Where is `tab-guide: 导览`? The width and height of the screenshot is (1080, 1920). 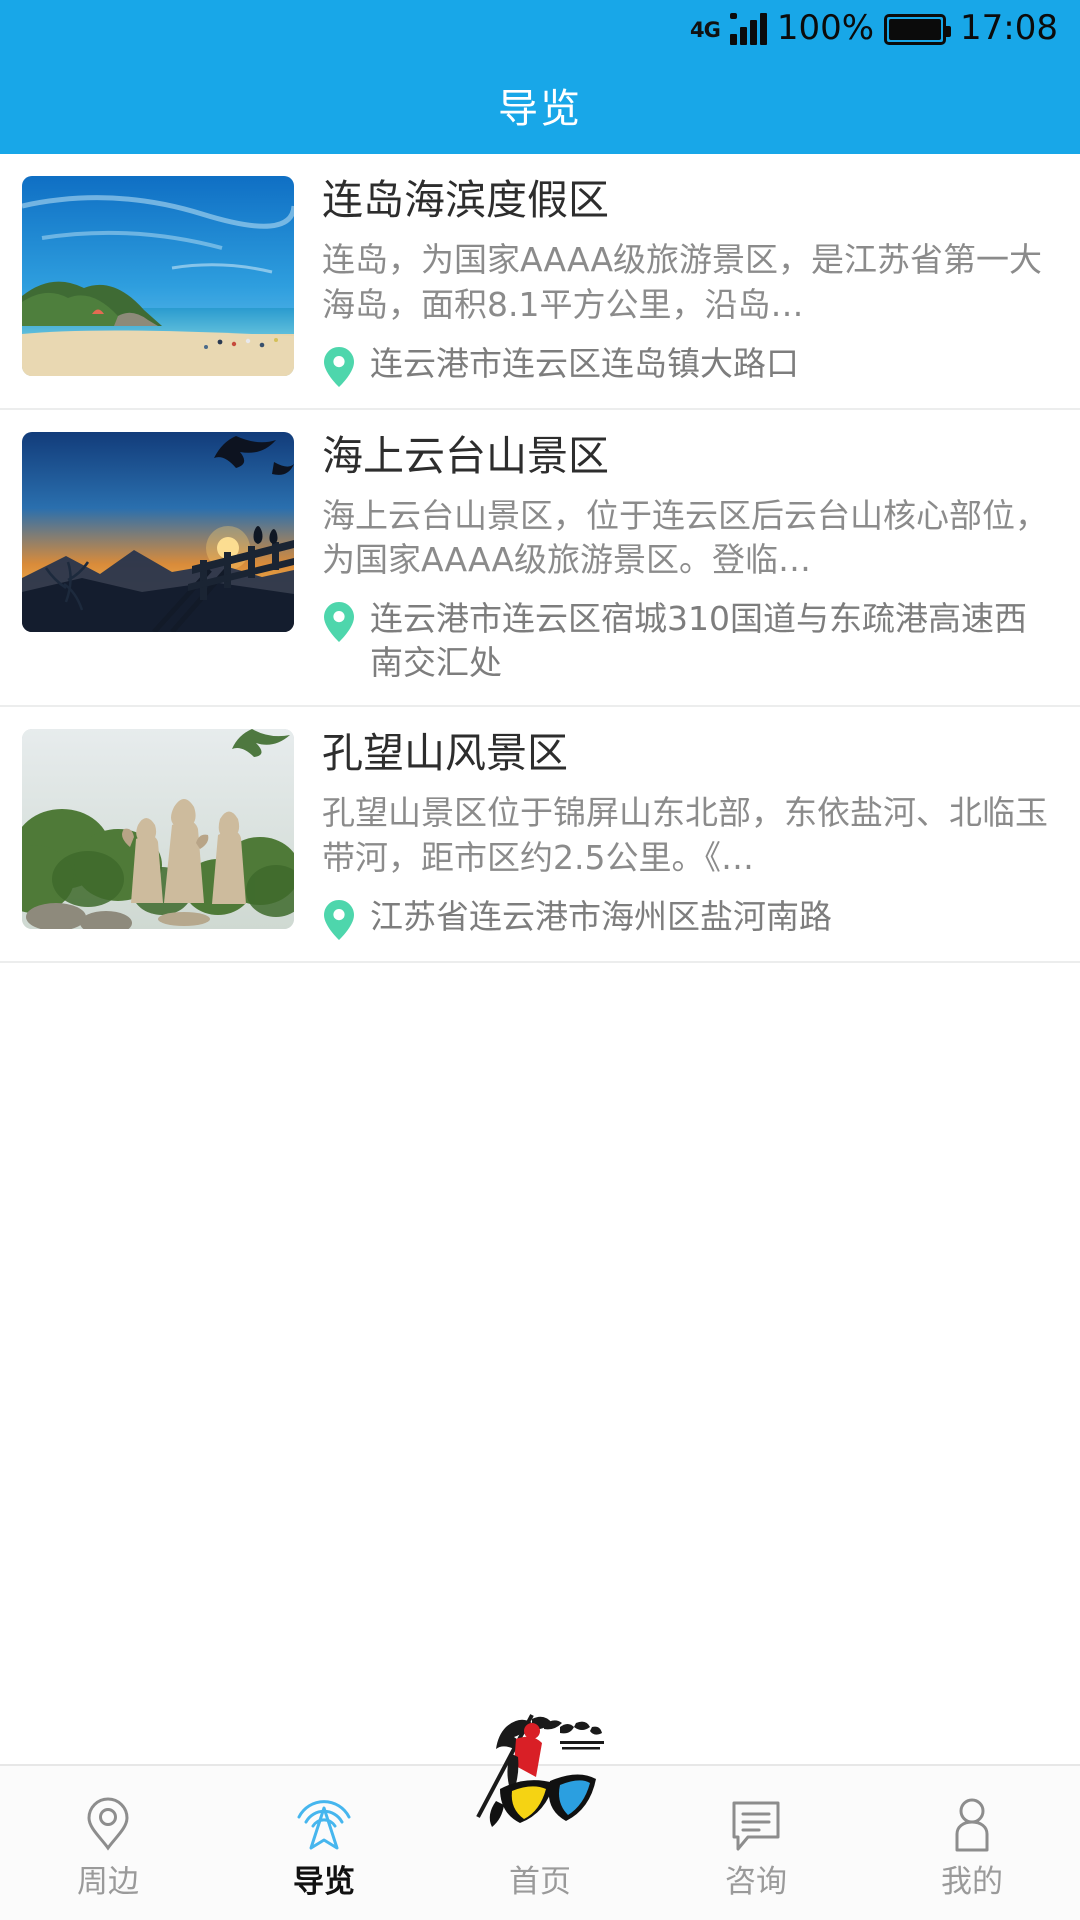
tab-guide: 导览 is located at coordinates (324, 1843).